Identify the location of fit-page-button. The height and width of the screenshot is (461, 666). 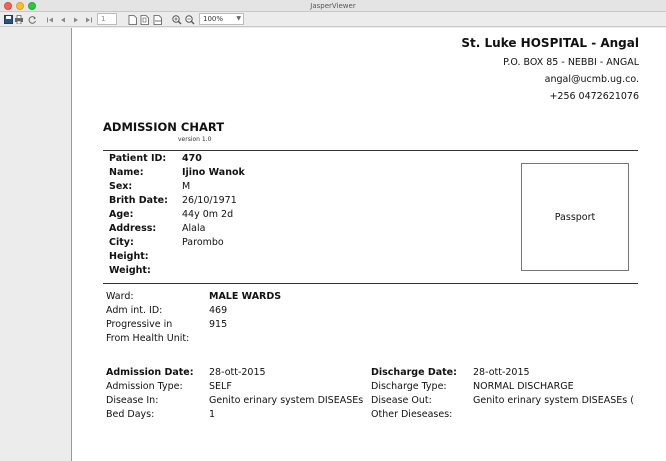
(145, 19).